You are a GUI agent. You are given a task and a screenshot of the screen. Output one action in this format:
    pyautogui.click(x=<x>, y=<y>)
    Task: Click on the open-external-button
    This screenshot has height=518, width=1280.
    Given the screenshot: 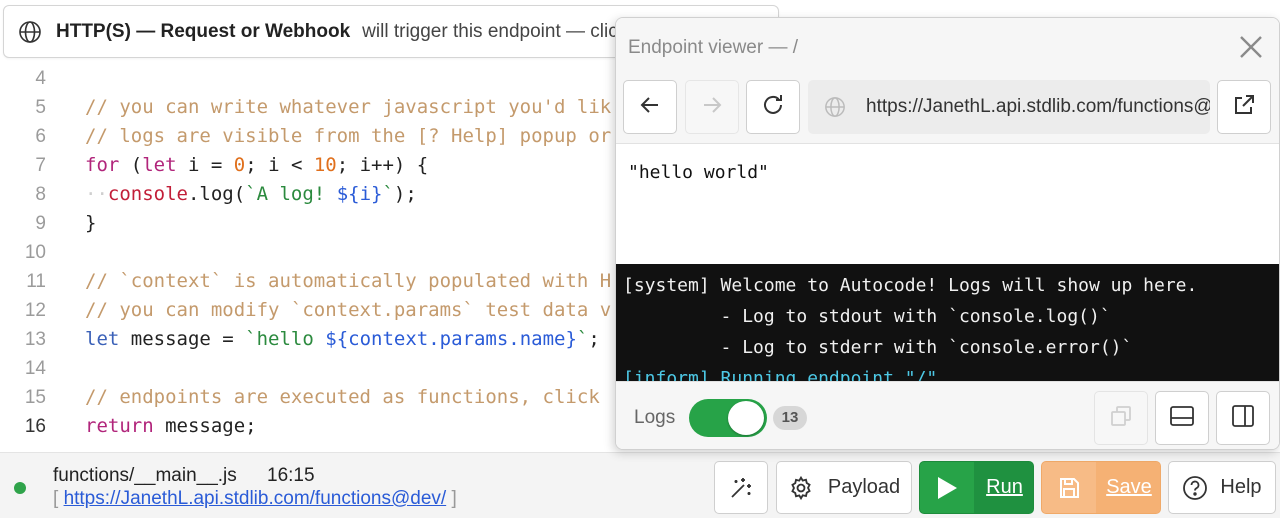 What is the action you would take?
    pyautogui.click(x=1244, y=107)
    